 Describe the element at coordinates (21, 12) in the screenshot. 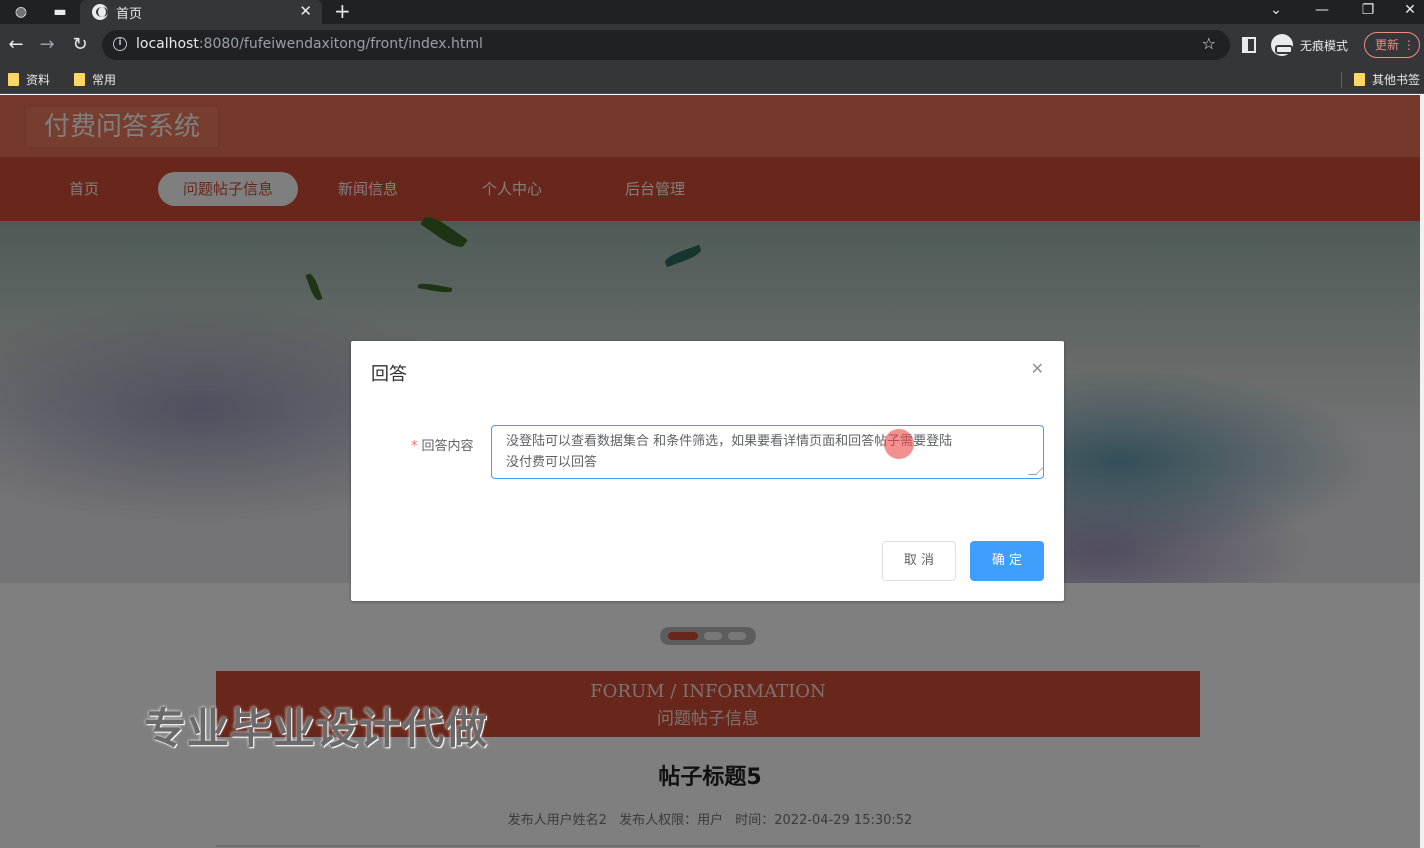

I see `globe-icon: ◍` at that location.